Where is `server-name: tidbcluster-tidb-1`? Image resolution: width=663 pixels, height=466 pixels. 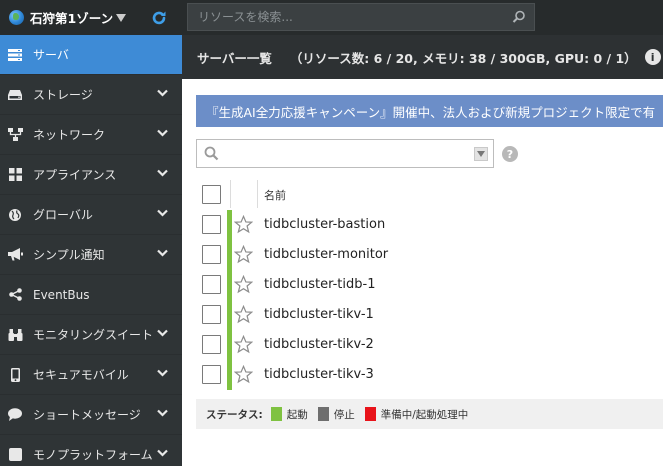 server-name: tidbcluster-tidb-1 is located at coordinates (319, 284).